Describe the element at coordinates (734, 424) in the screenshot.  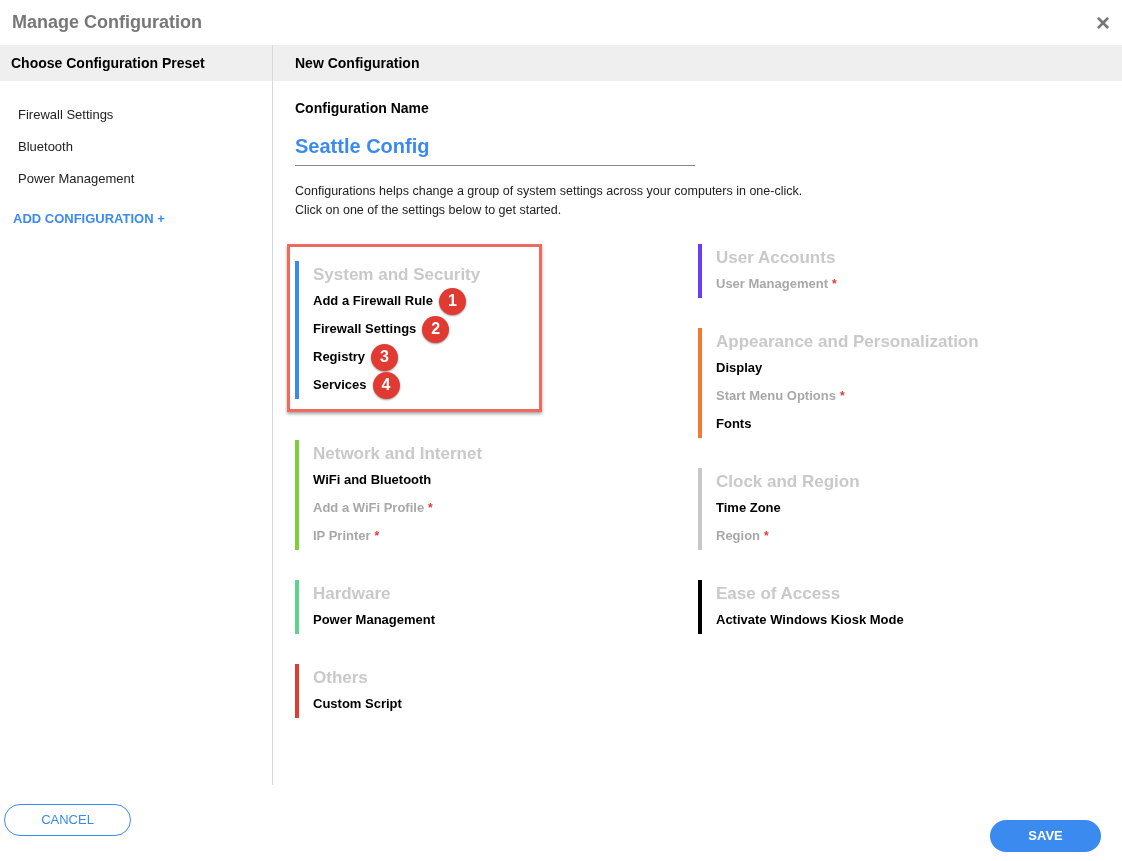
I see `setting-link: Fonts` at that location.